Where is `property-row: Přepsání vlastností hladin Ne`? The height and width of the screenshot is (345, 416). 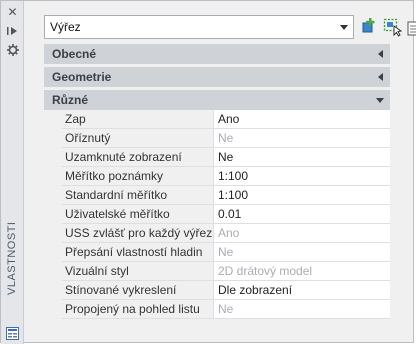 property-row: Přepsání vlastností hladin Ne is located at coordinates (226, 252).